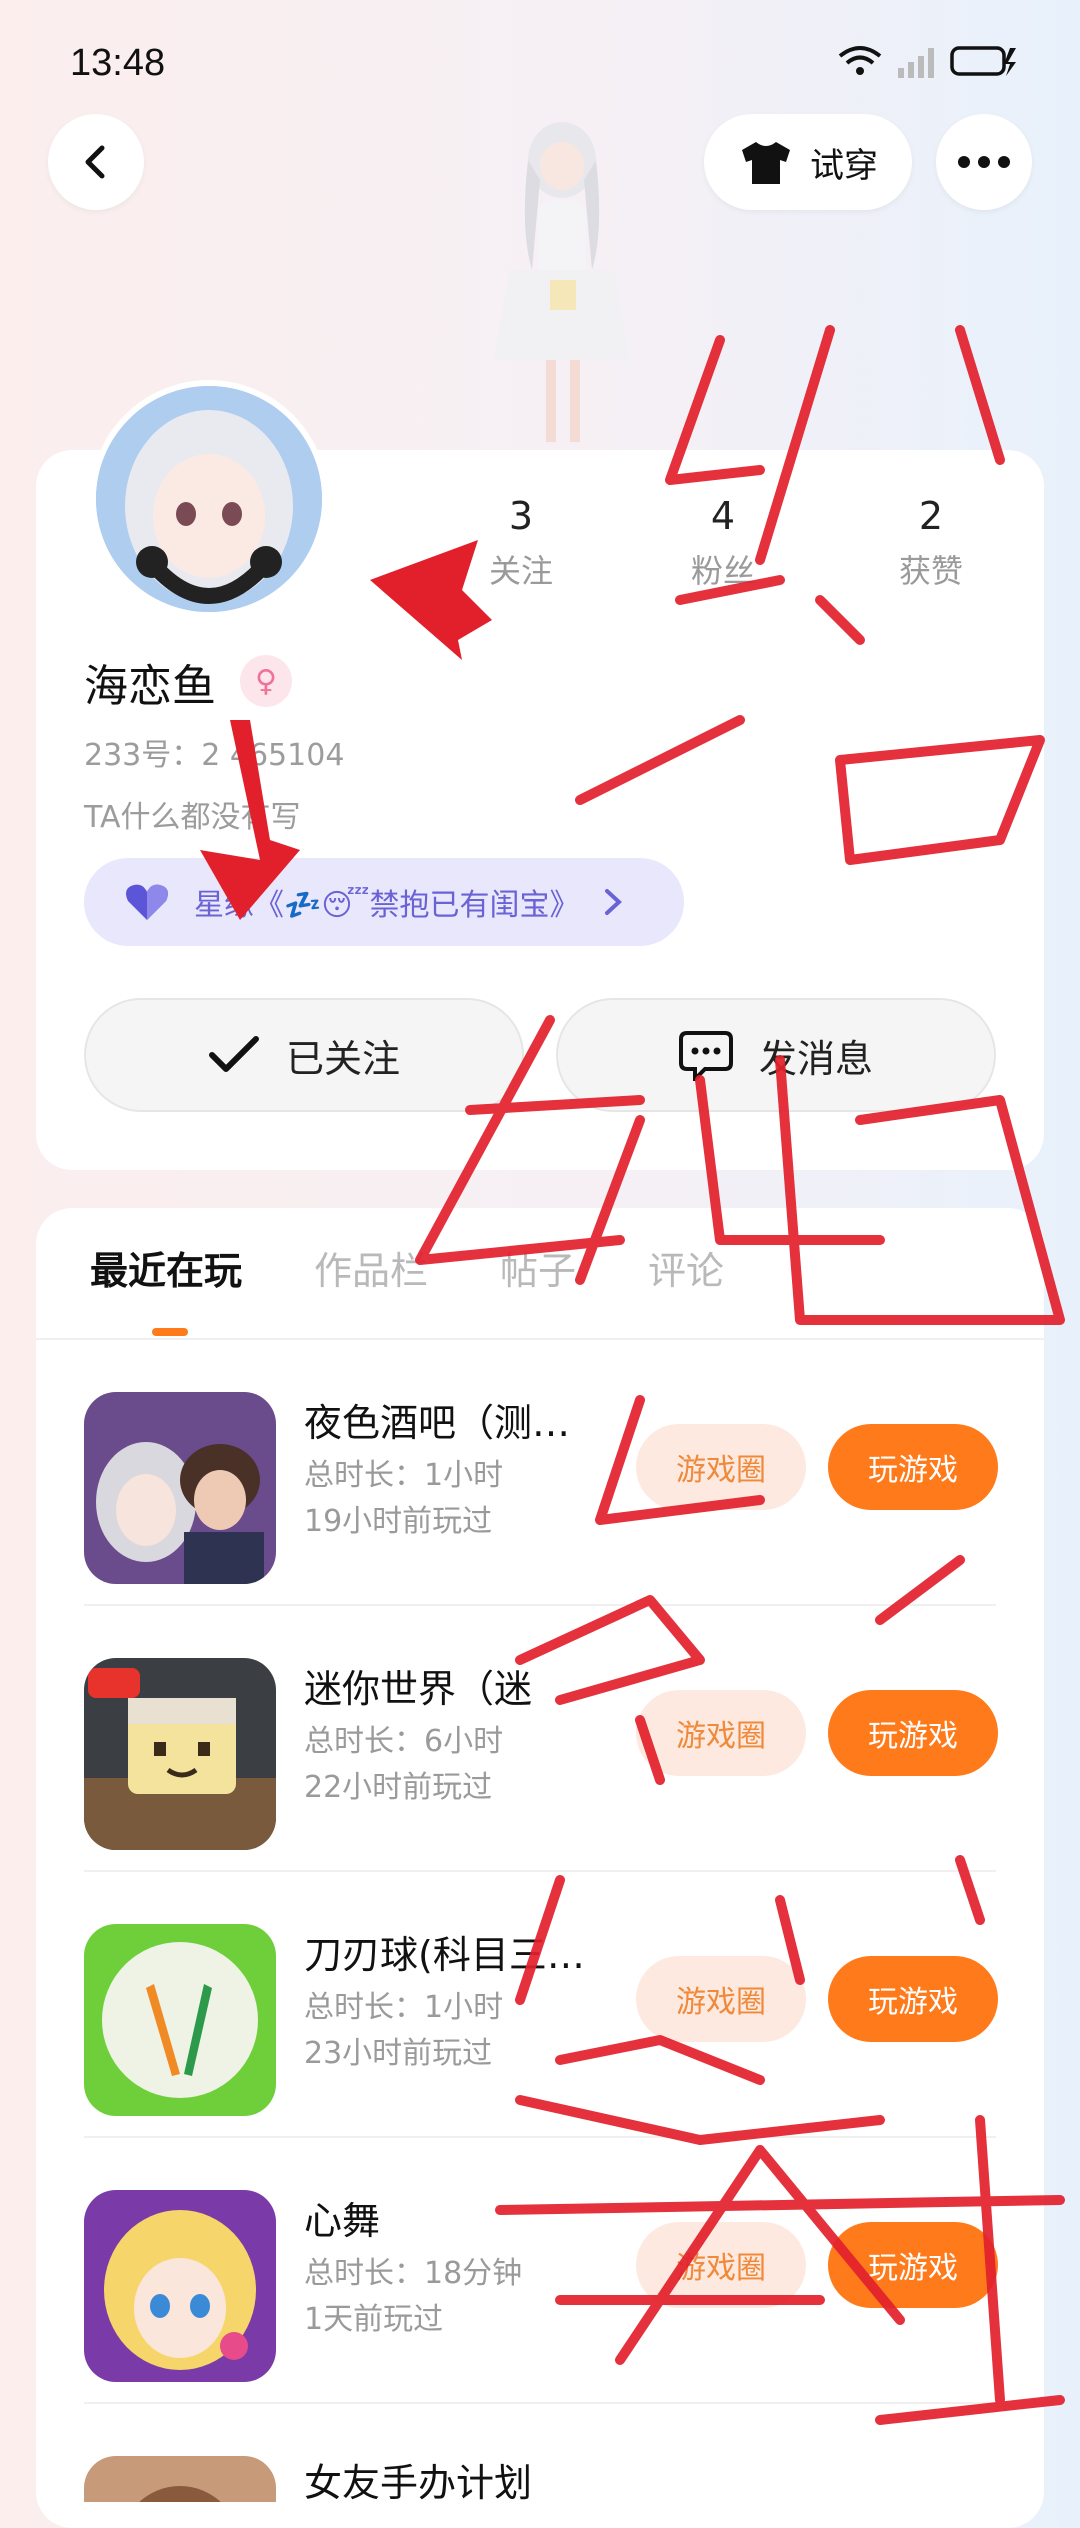 The image size is (1080, 2528). I want to click on game-last-played: 23小时前玩过, so click(398, 2053).